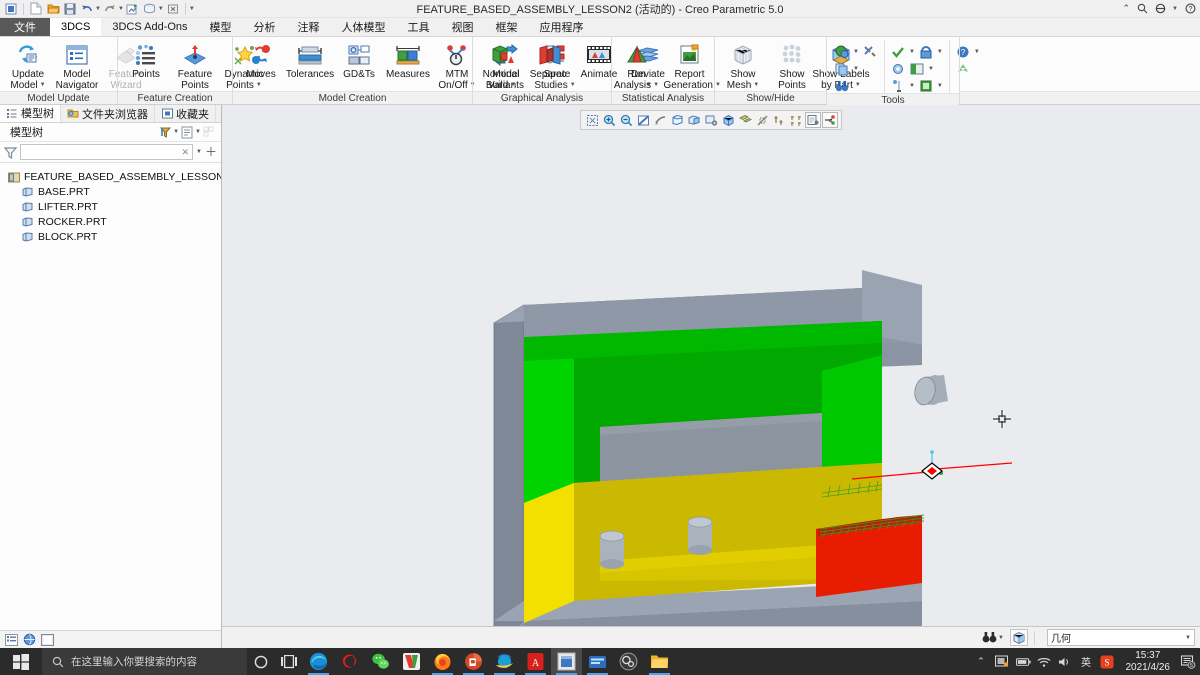 The width and height of the screenshot is (1200, 675). What do you see at coordinates (1148, 662) in the screenshot?
I see `taskbar-clock: 15:37 2021/4/26` at bounding box center [1148, 662].